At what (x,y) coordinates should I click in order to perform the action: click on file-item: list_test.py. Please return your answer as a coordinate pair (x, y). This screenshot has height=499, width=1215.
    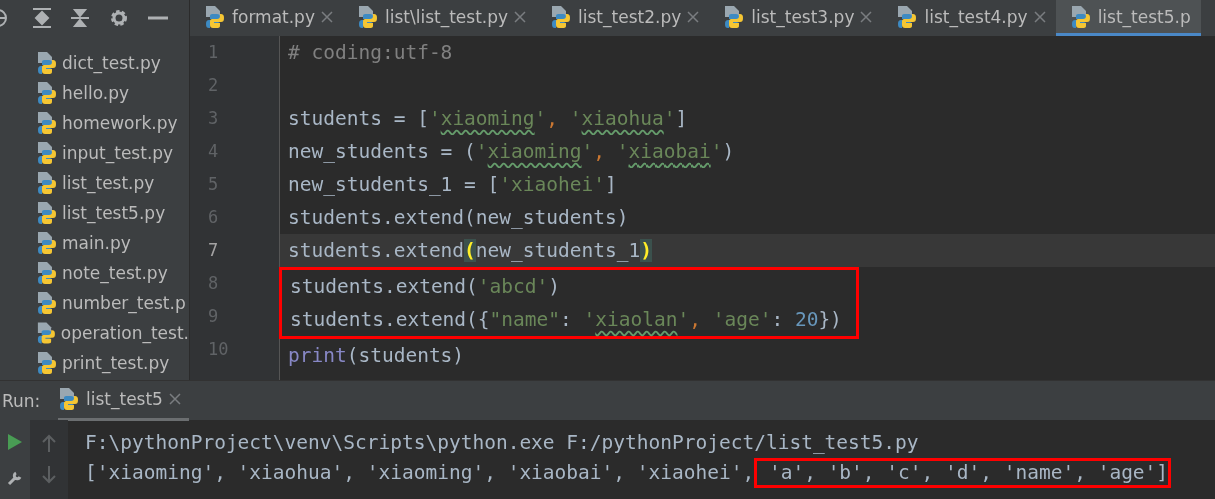
    Looking at the image, I should click on (112, 183).